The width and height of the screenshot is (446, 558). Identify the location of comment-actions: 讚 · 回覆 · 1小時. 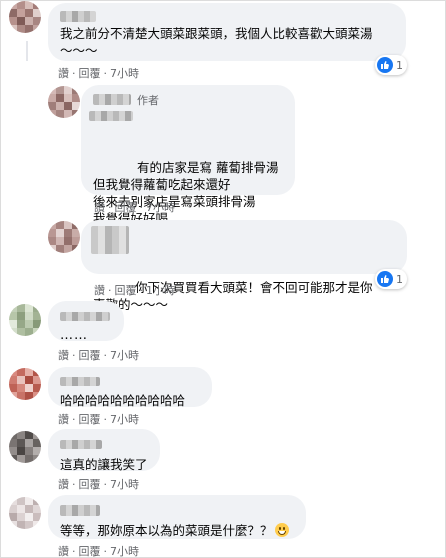
(134, 290).